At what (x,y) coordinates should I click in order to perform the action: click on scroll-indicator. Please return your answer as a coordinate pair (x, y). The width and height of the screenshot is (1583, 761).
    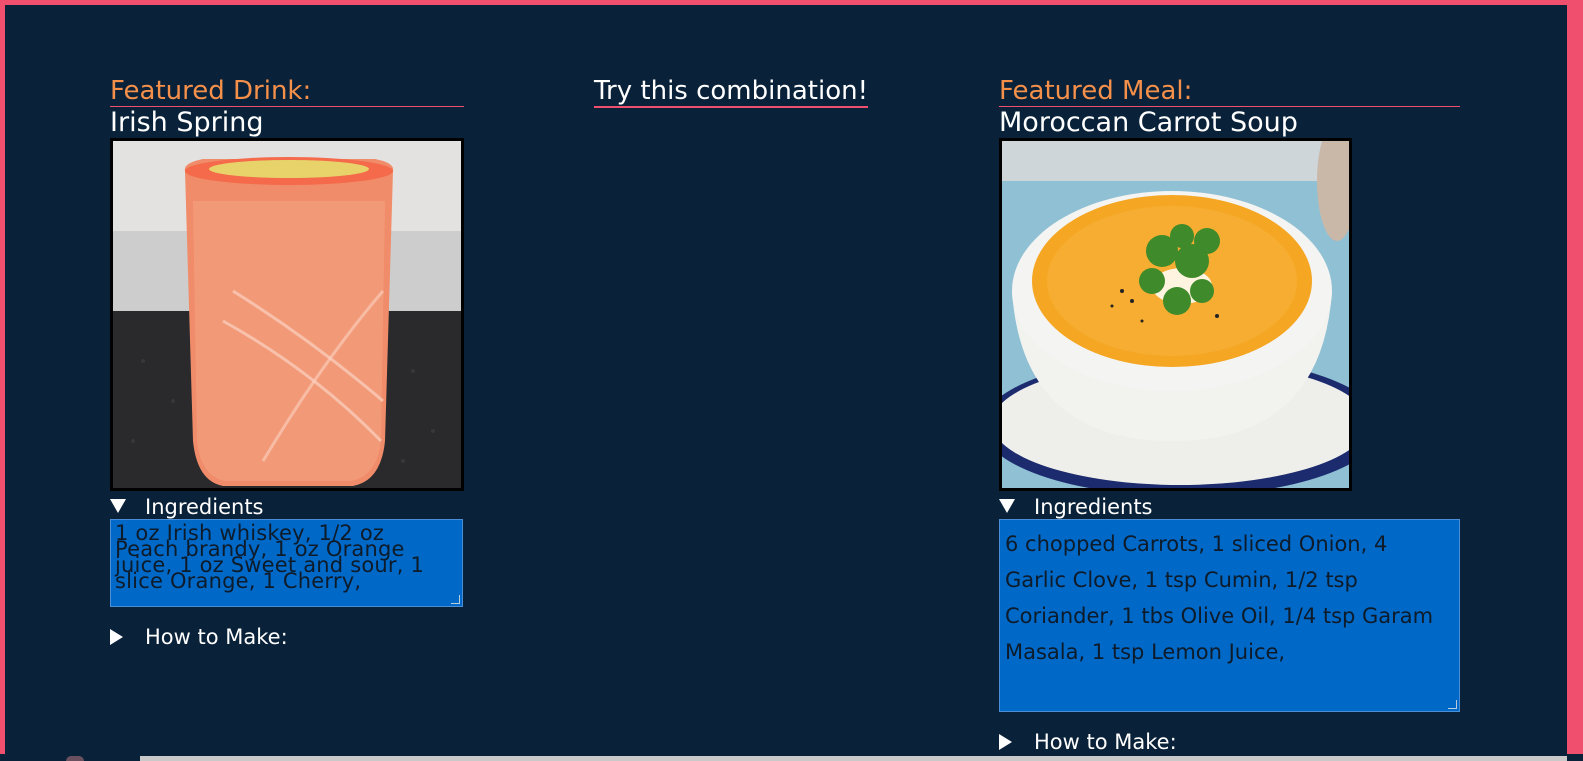
    Looking at the image, I should click on (75, 758).